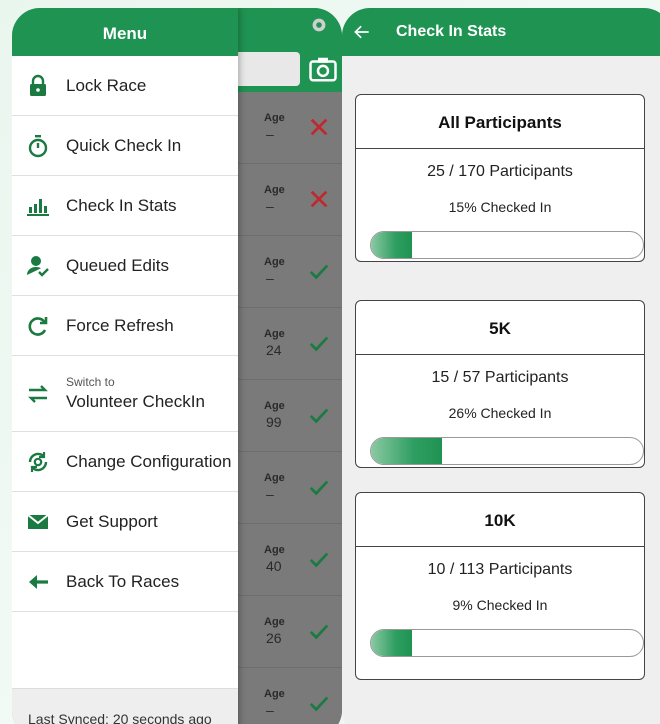 This screenshot has height=724, width=660. I want to click on menu-item-label: Back To Races, so click(123, 581).